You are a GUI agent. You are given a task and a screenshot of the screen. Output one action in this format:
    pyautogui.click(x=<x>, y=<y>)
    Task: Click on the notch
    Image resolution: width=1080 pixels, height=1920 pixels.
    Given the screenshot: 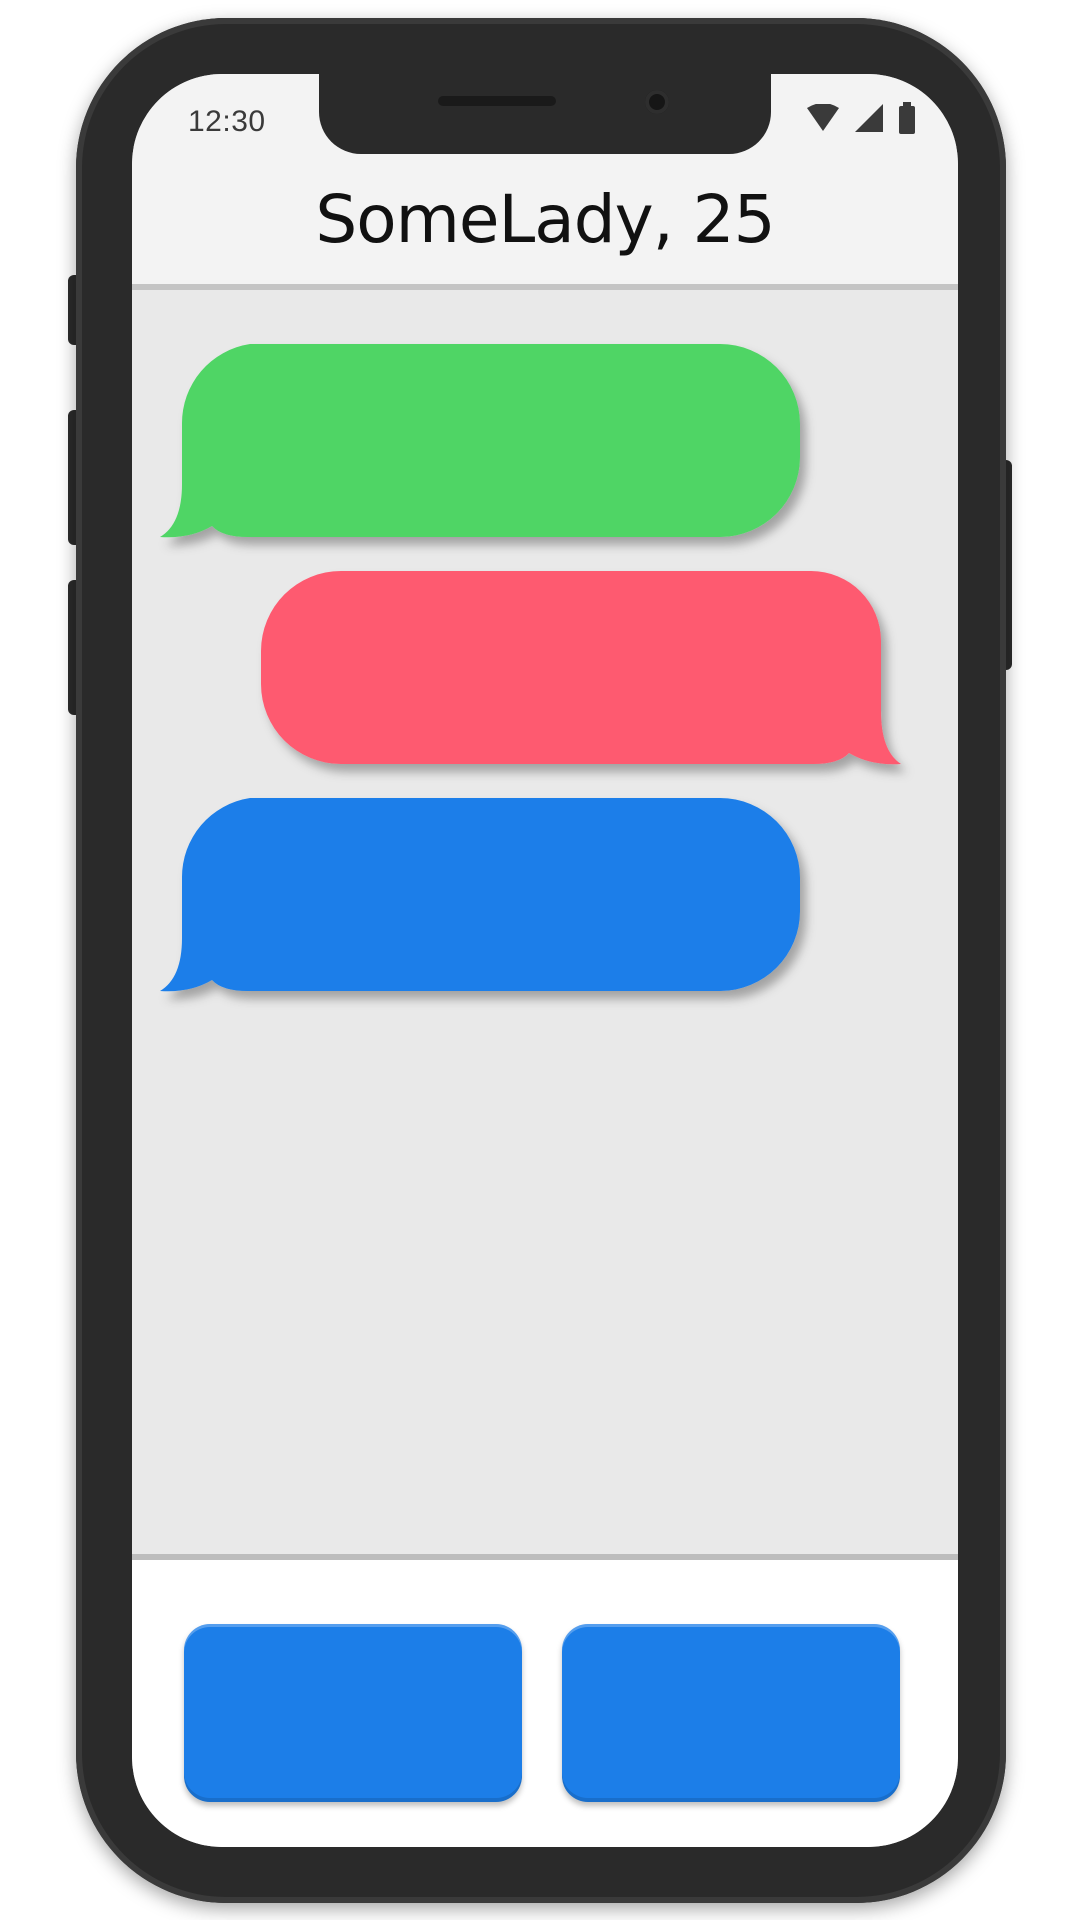 What is the action you would take?
    pyautogui.click(x=545, y=114)
    